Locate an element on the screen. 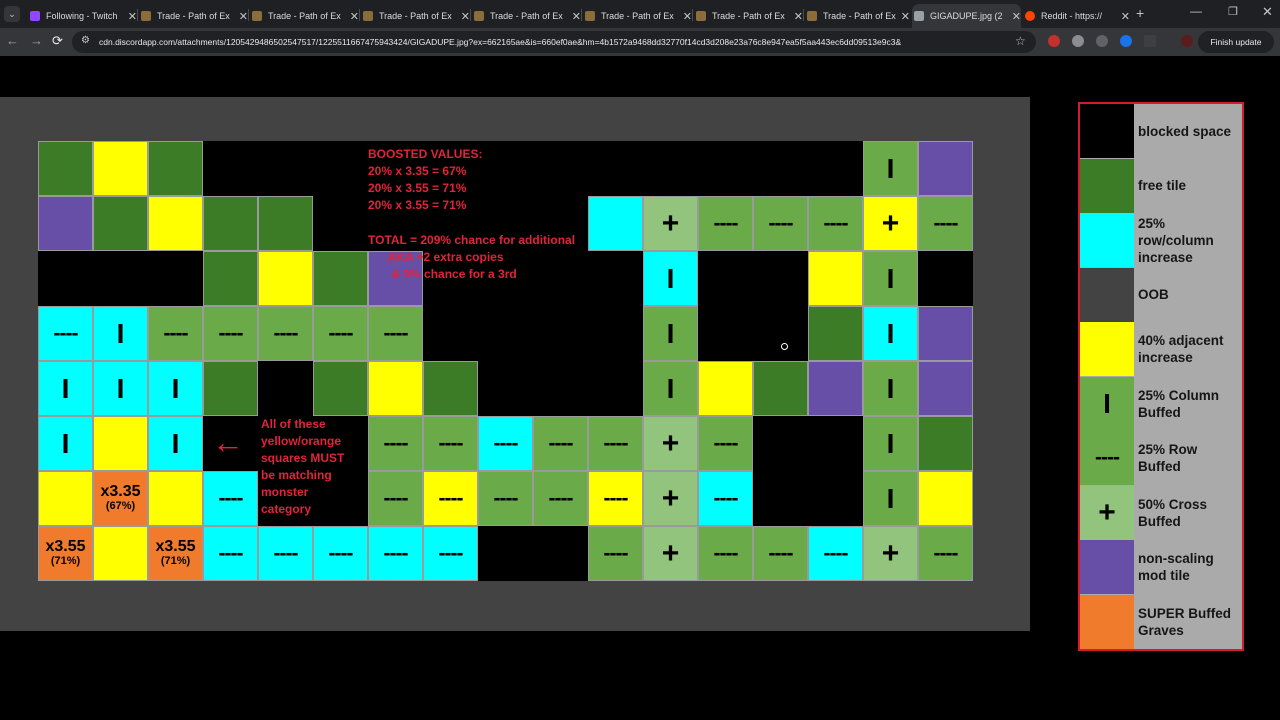  restore-button: ❐ is located at coordinates (1233, 11).